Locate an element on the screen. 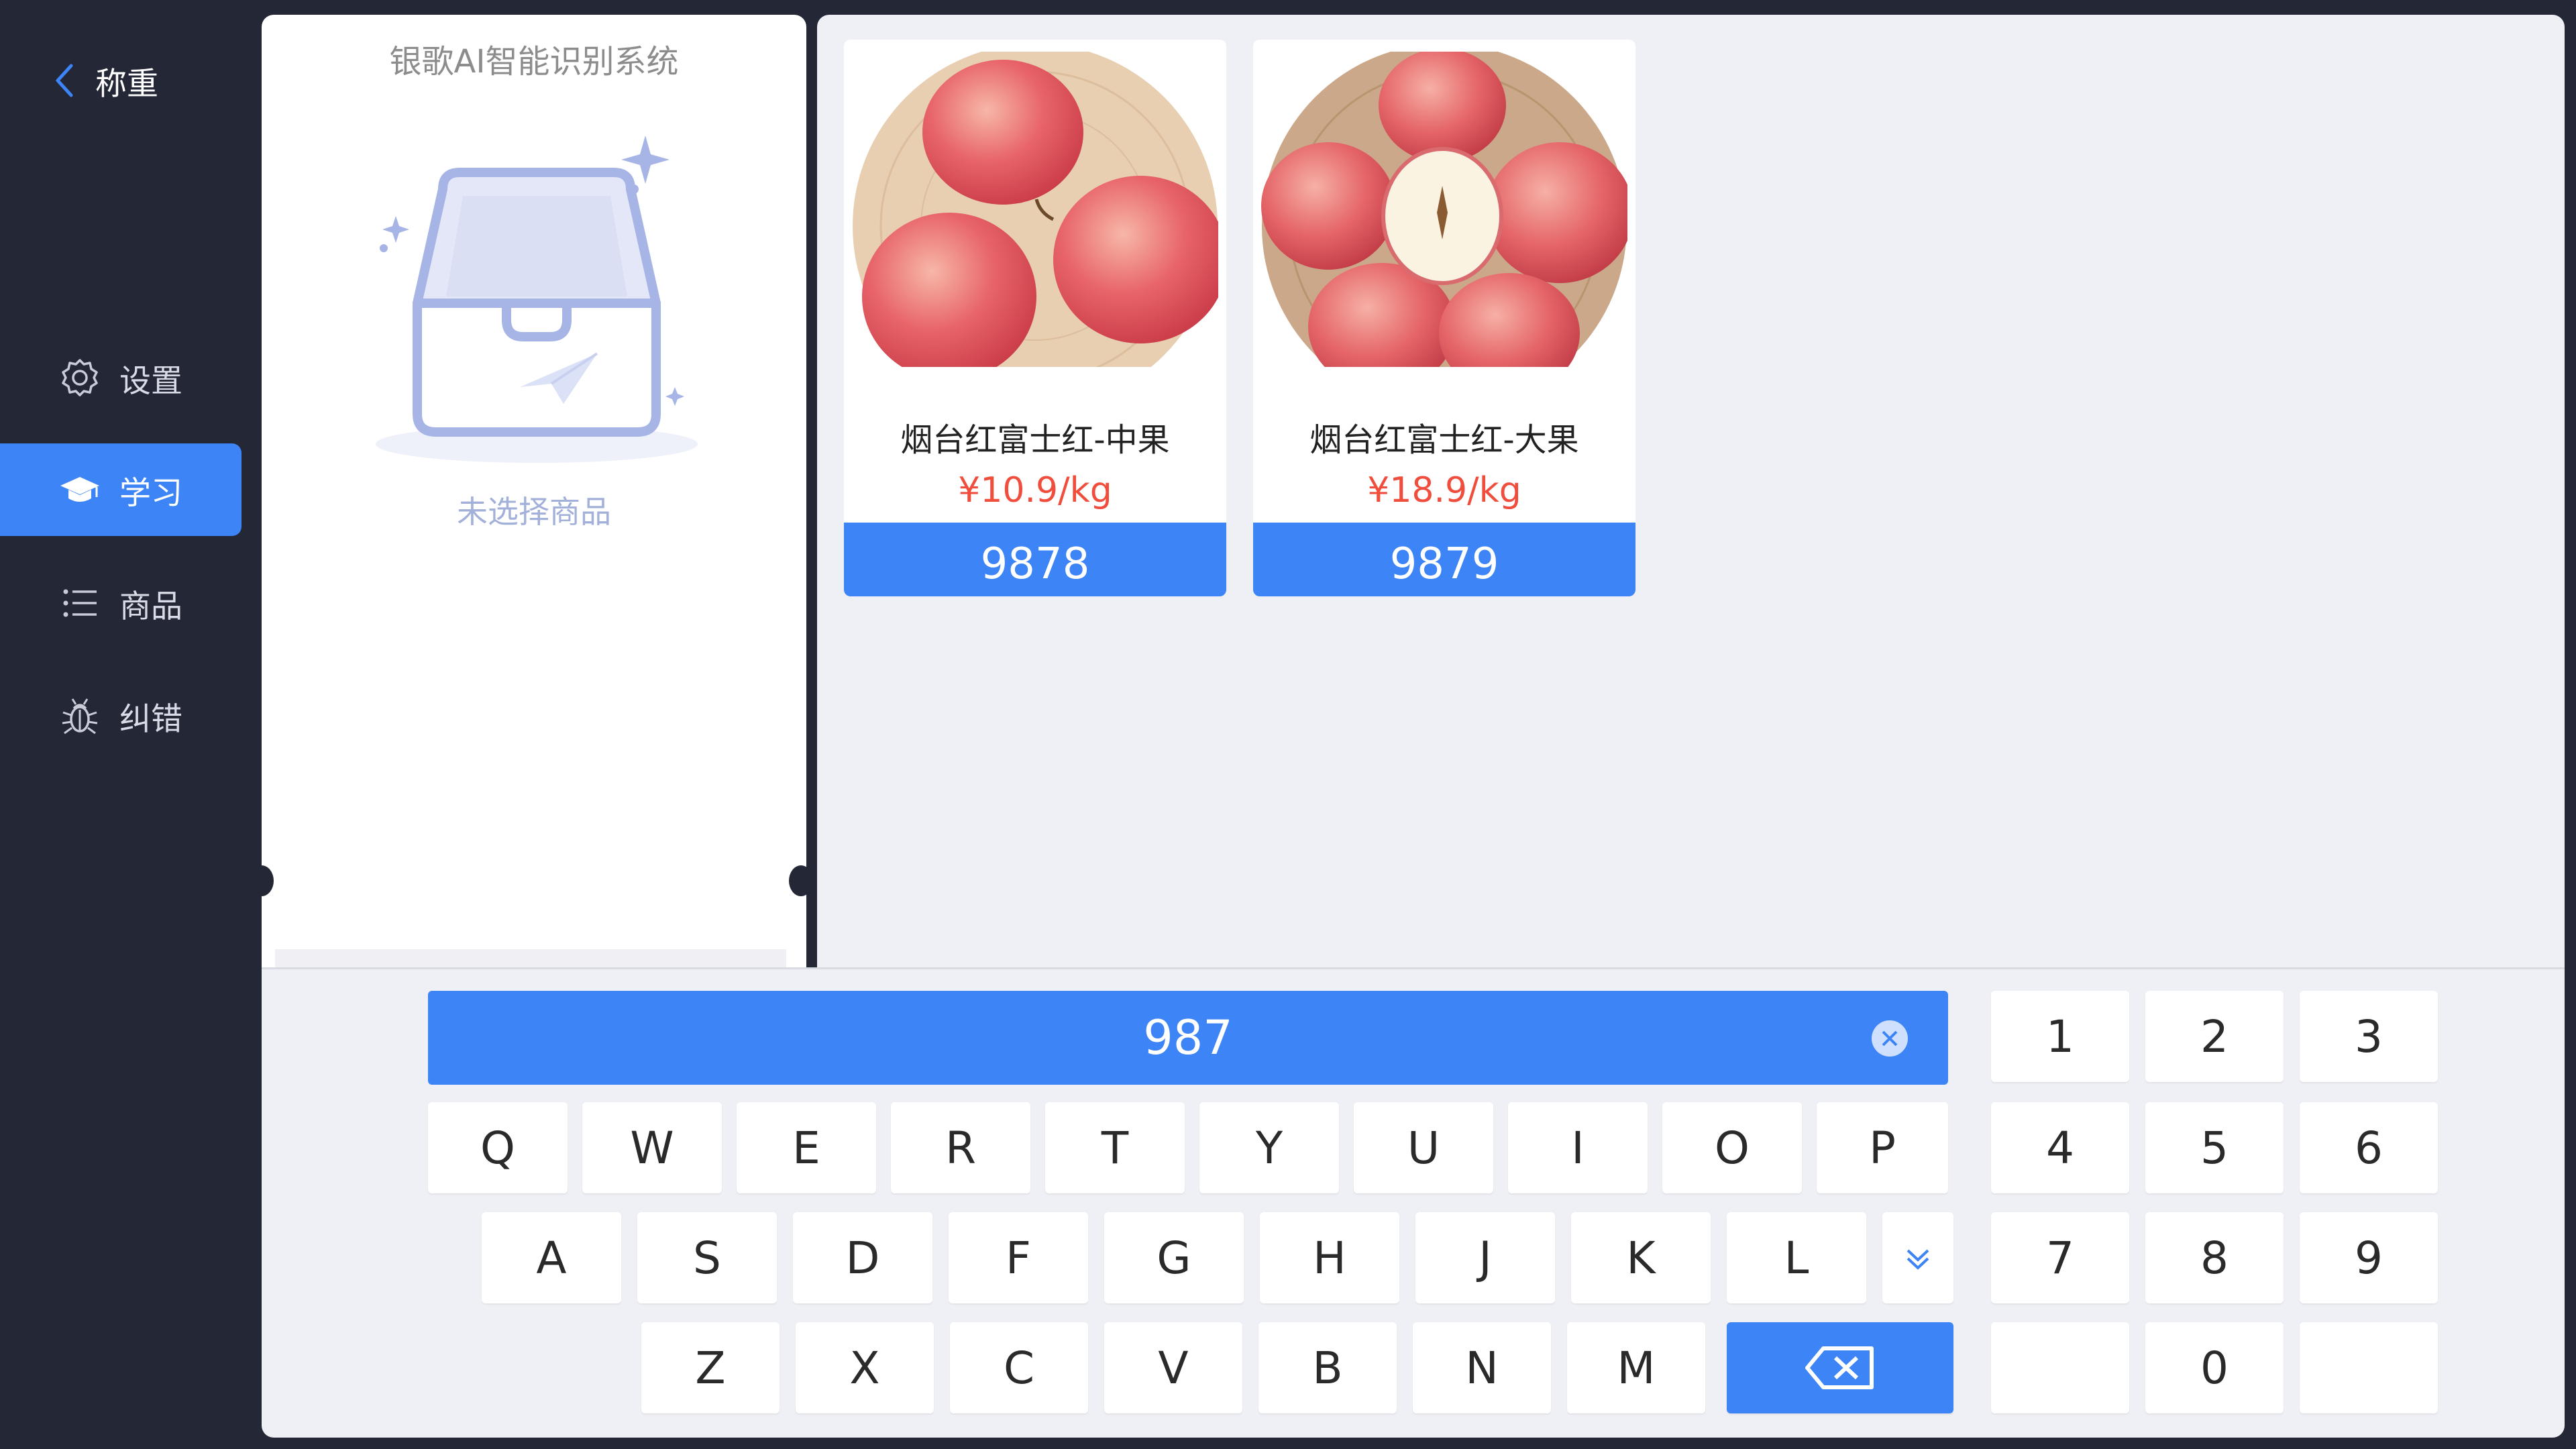  selection-panel: 银歌AI智能识别系统 未选择商品 is located at coordinates (534, 491).